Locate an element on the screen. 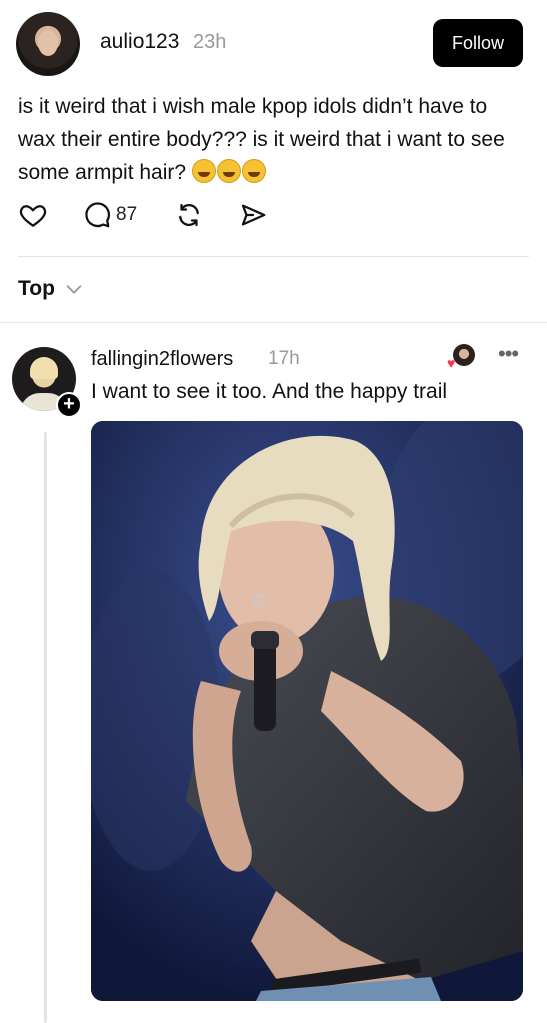  share-button is located at coordinates (253, 215).